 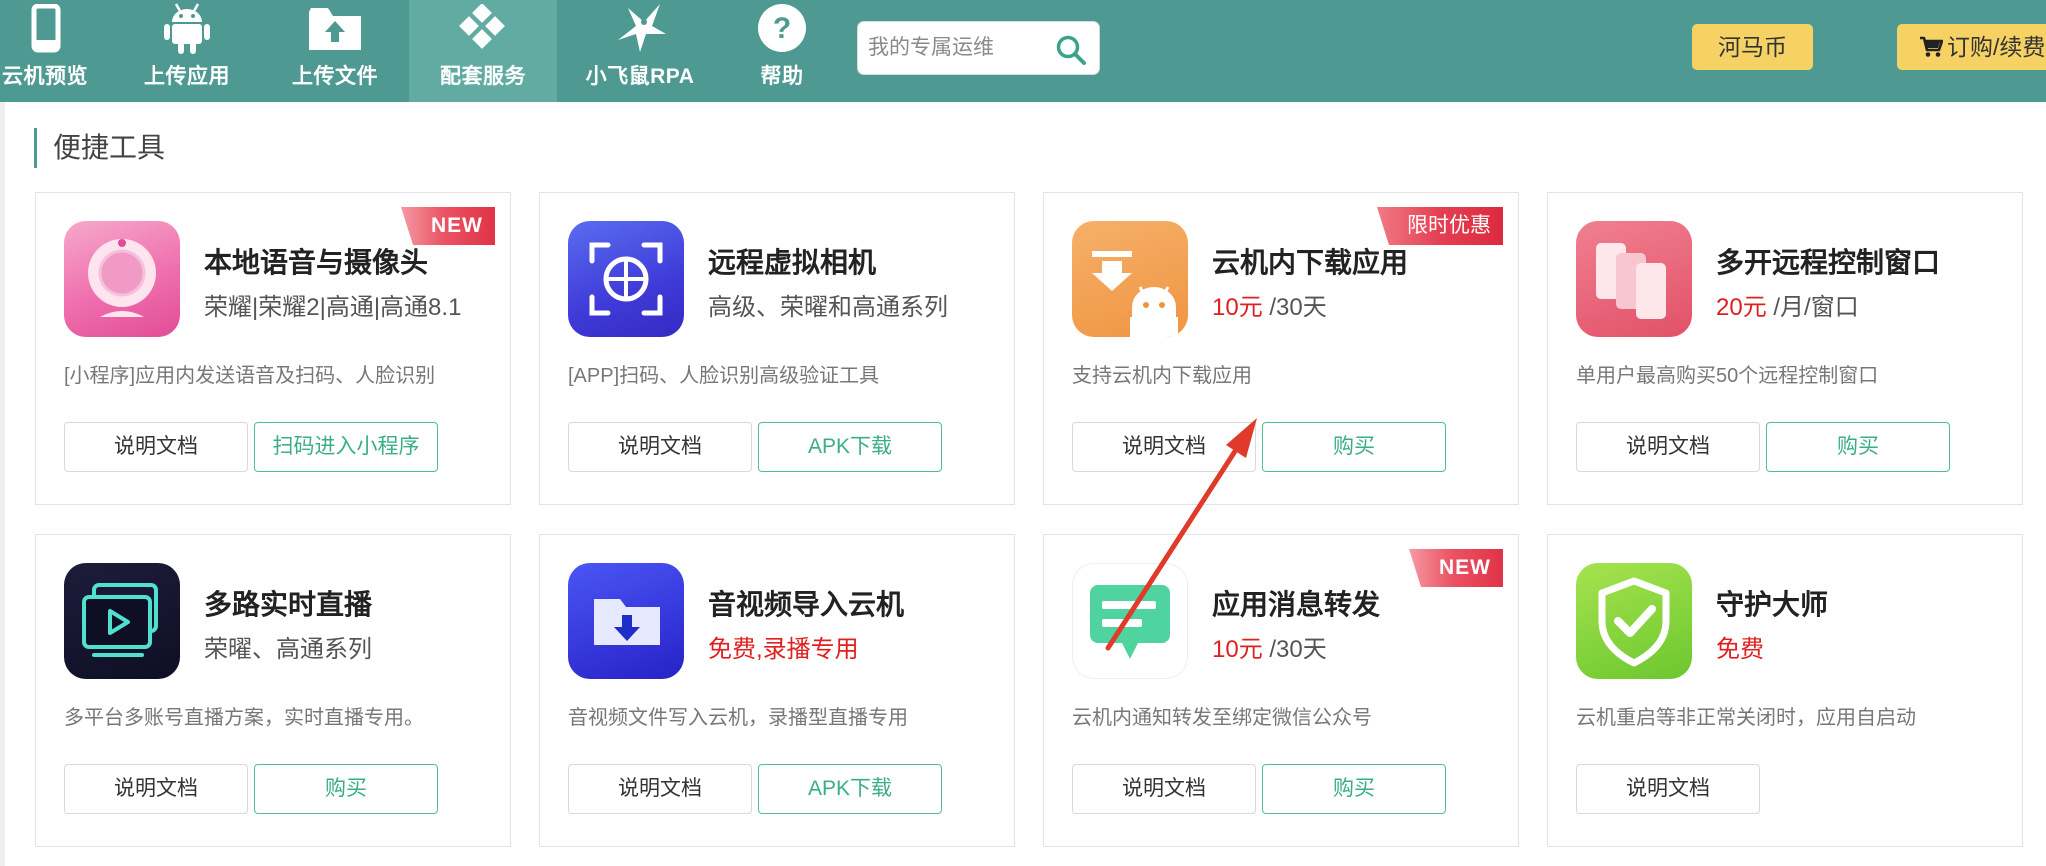 I want to click on card-title: 本地语音与摄像头, so click(x=316, y=262).